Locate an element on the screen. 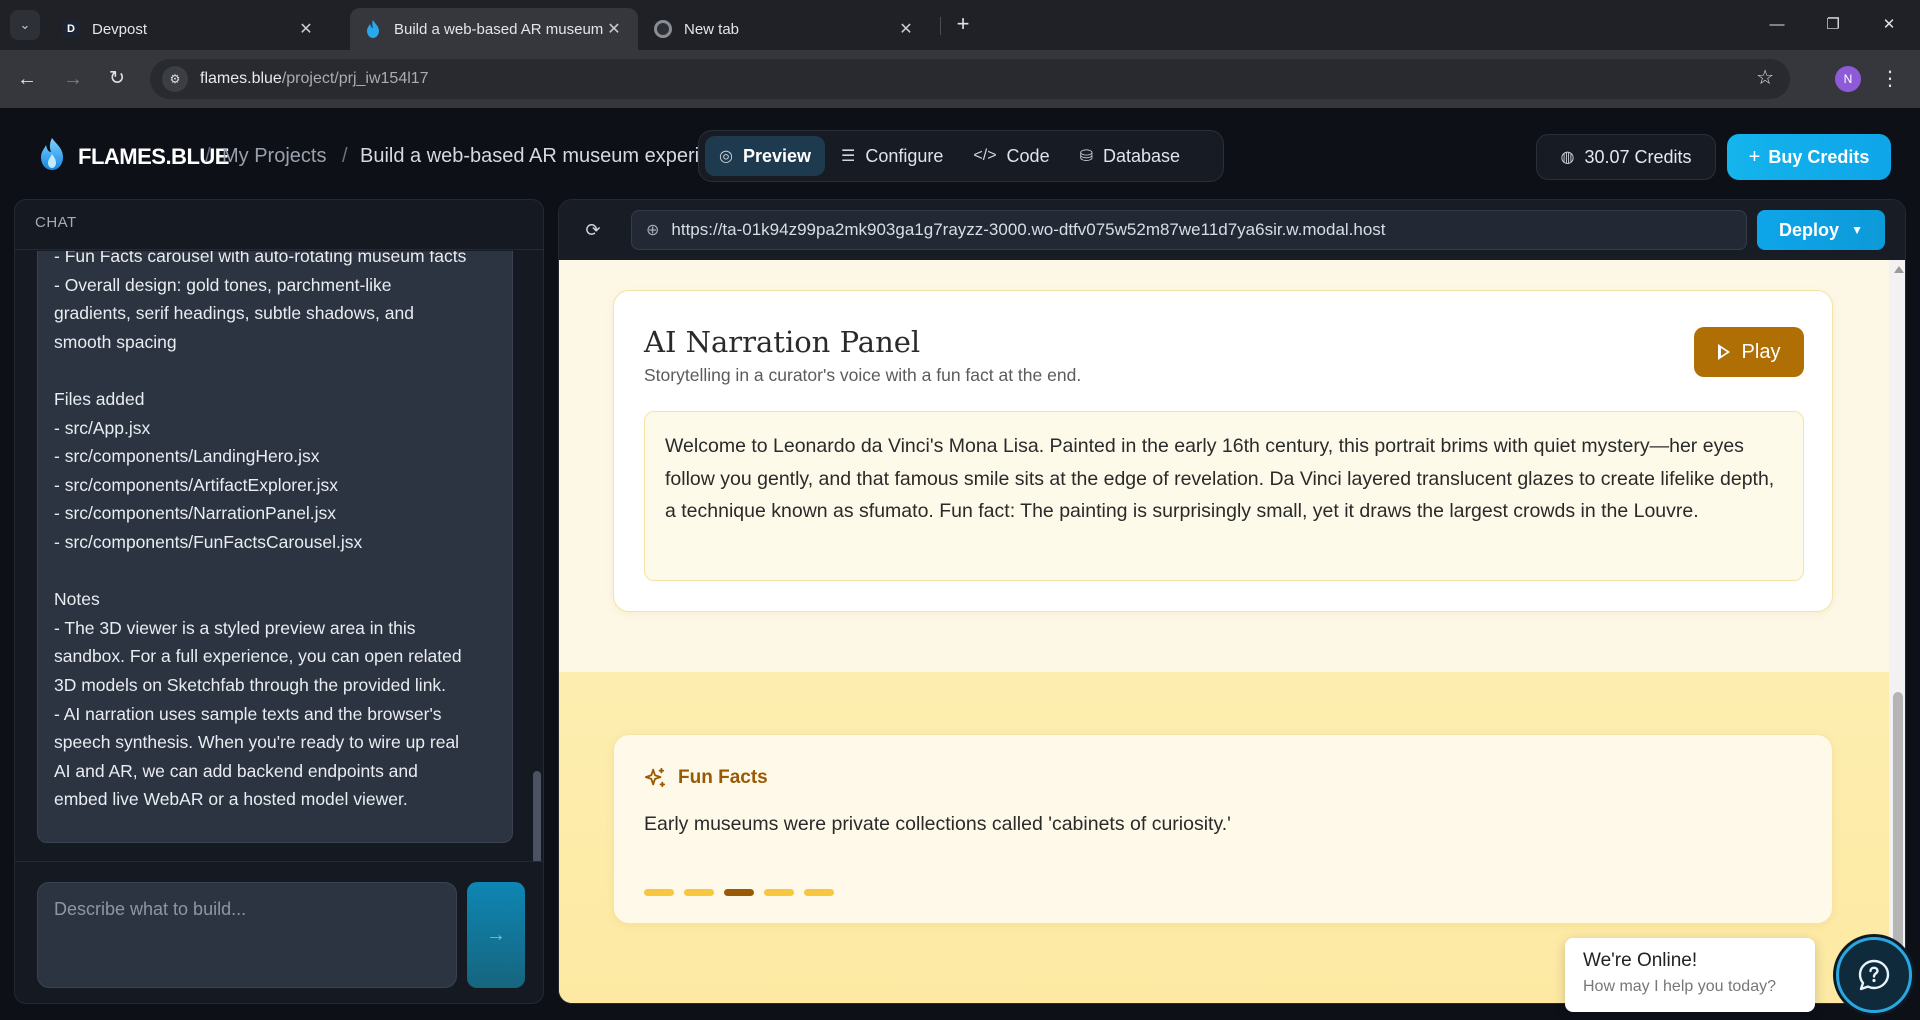 The width and height of the screenshot is (1920, 1020). address-url: flames.blue/project/prj_iw154l17 is located at coordinates (314, 78).